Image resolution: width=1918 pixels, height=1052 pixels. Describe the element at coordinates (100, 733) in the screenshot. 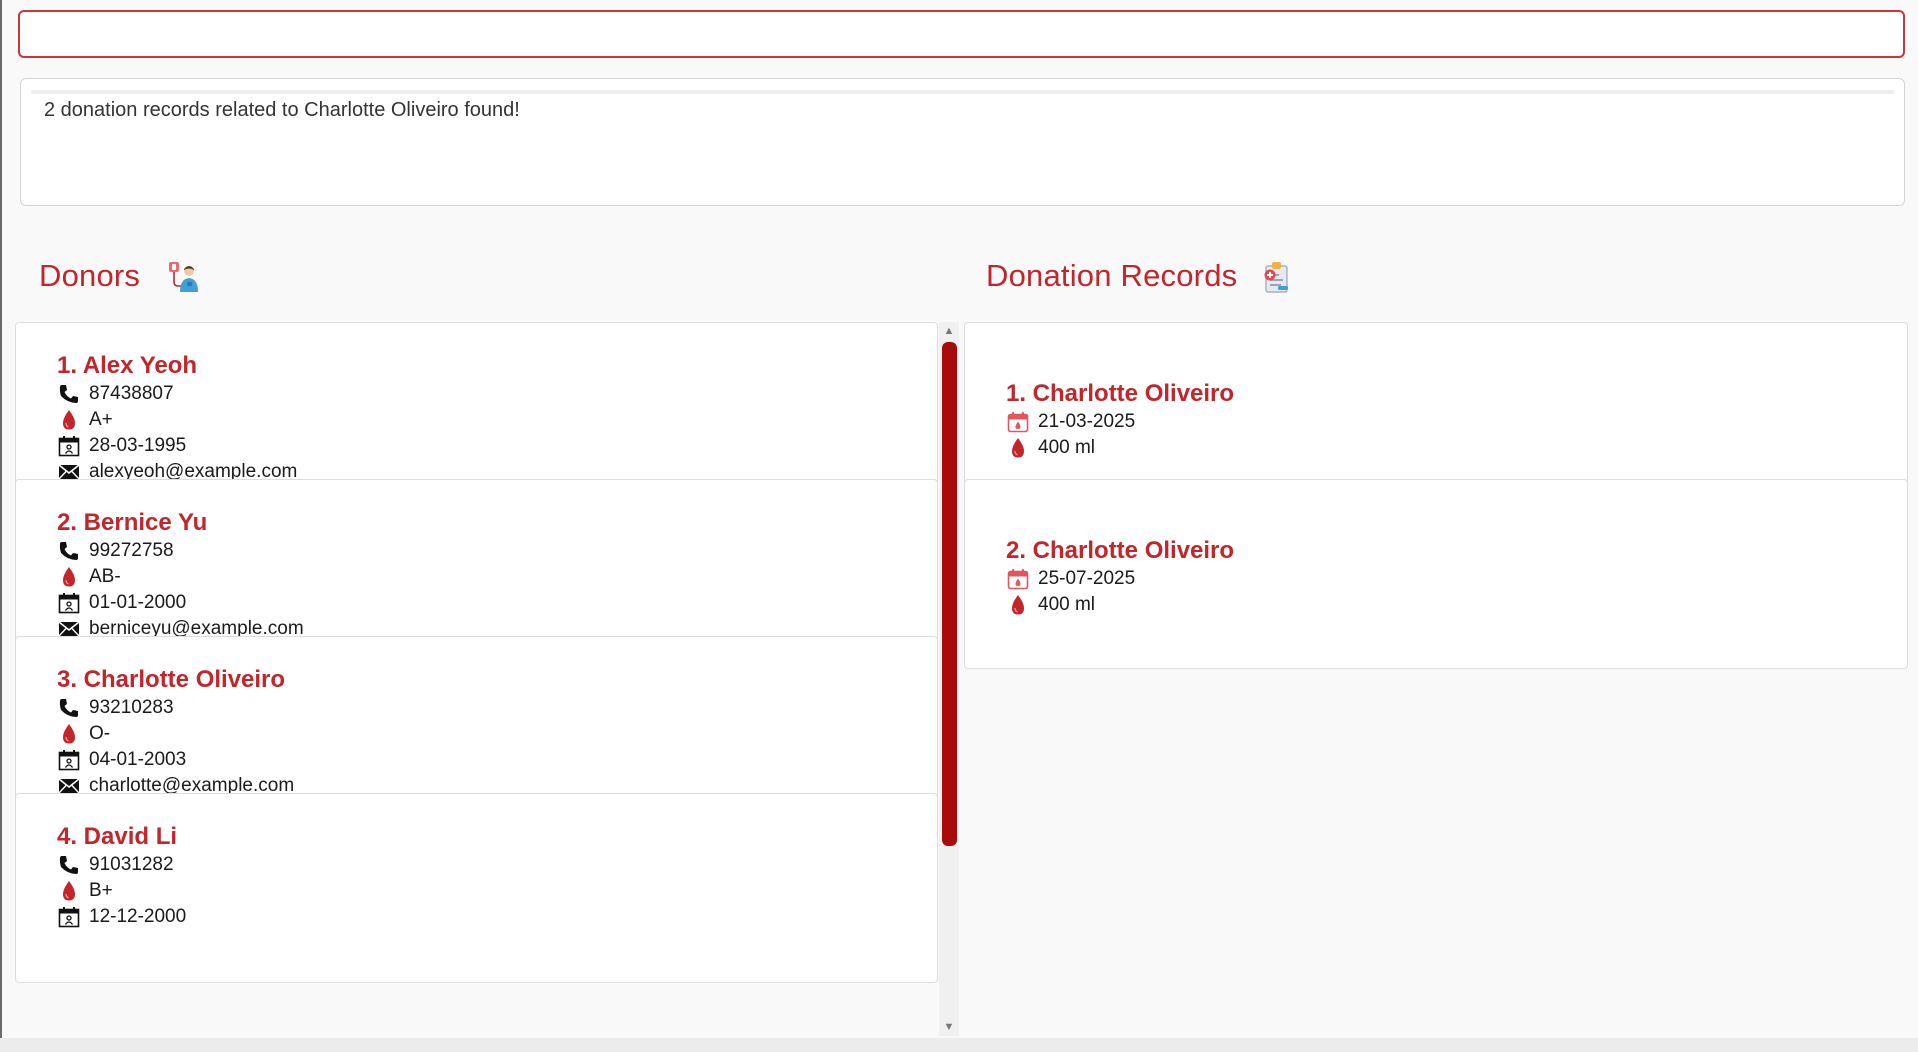

I see `donor-blood-type-value: O-` at that location.